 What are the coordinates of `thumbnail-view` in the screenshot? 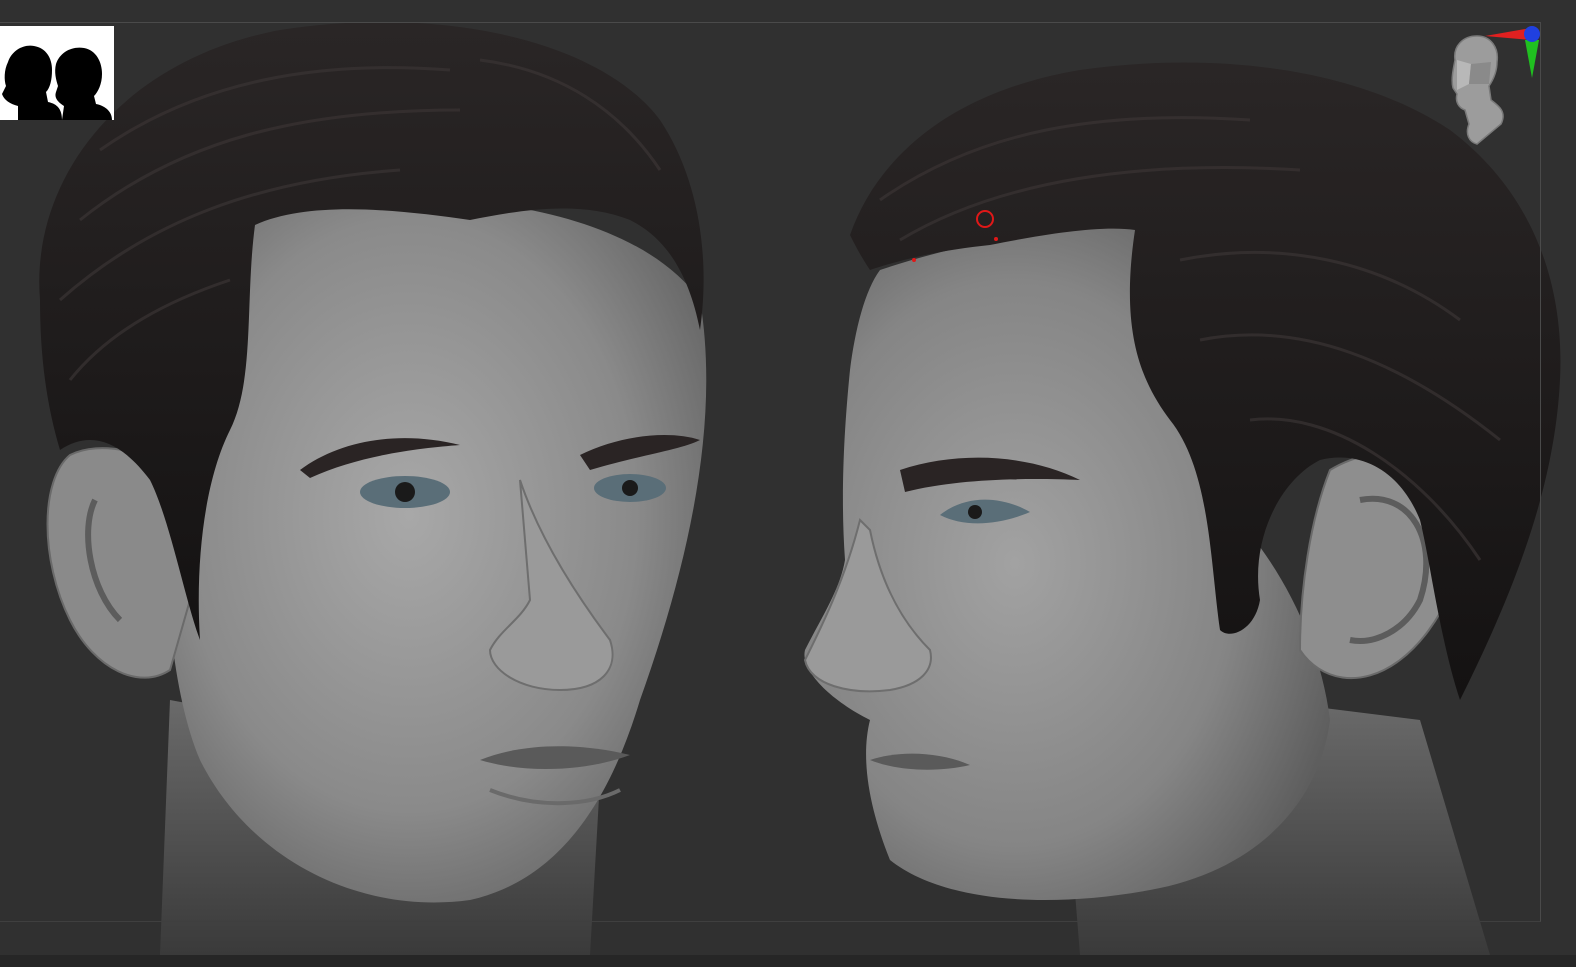 It's located at (57, 73).